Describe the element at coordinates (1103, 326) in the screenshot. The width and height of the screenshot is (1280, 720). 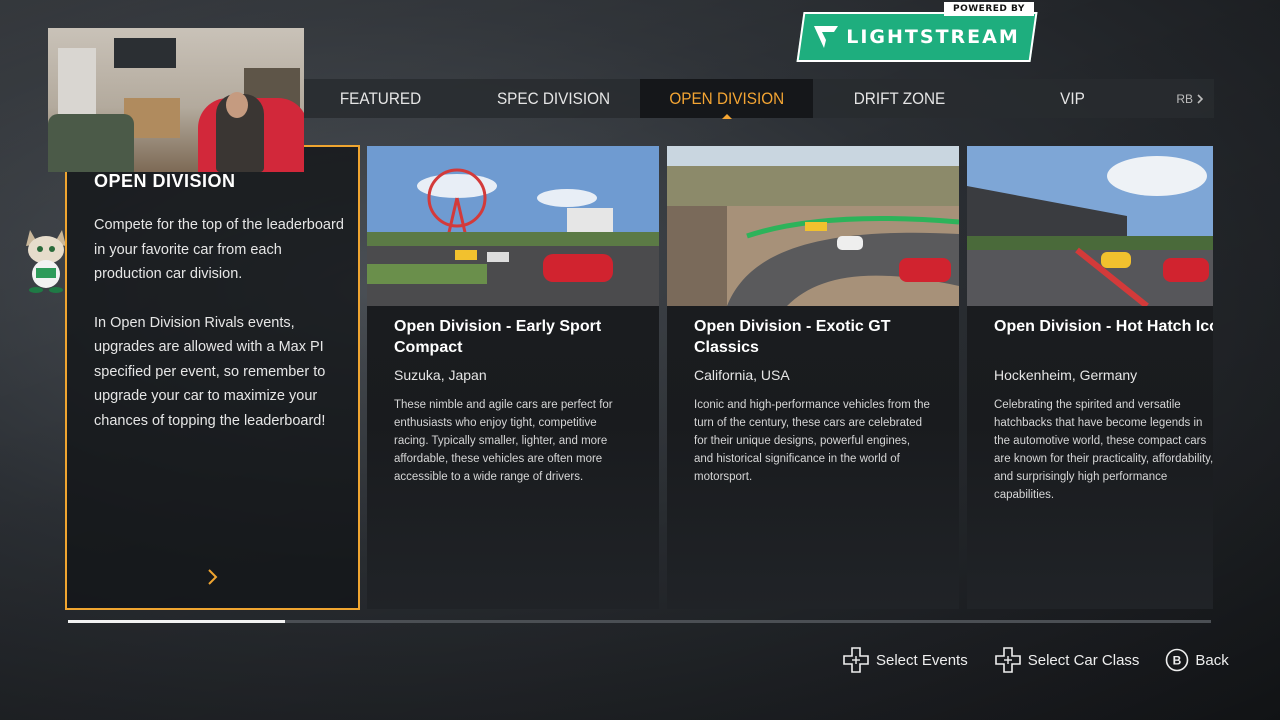
I see `event-title: Open Division - Hot Hatch Icons` at that location.